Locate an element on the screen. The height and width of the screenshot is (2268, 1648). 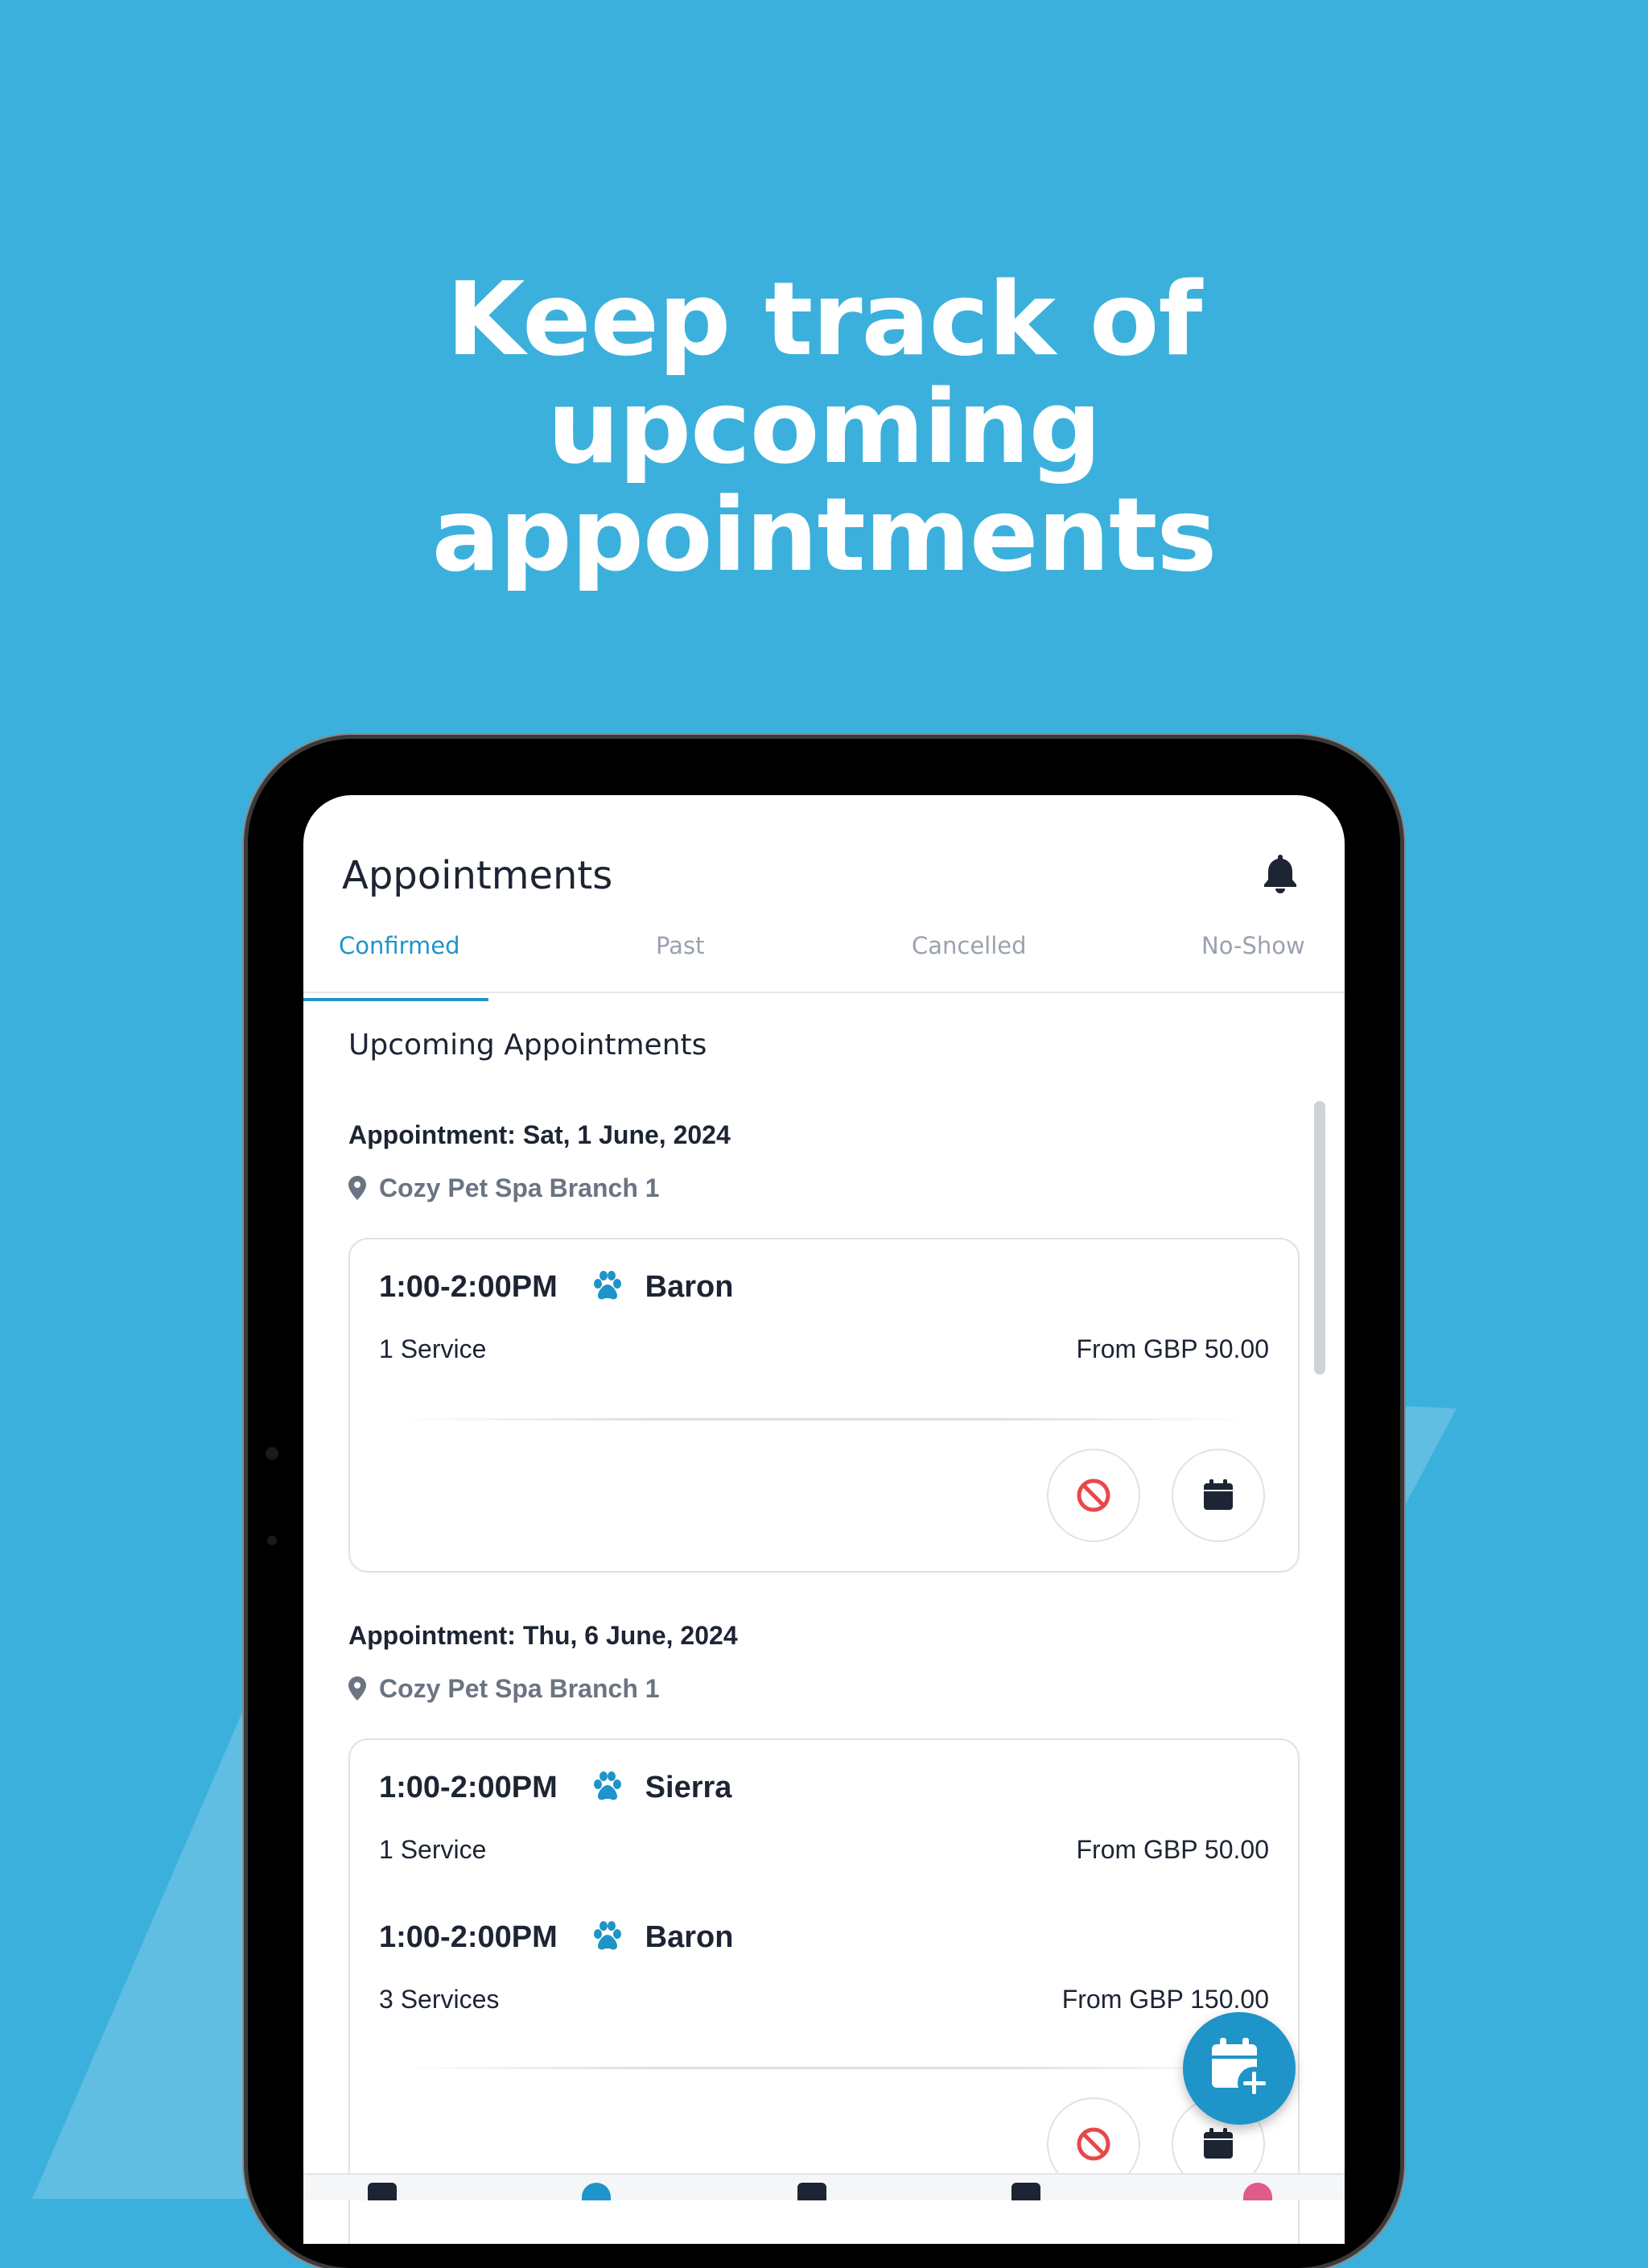
tab-confirmed: Confirmed is located at coordinates (399, 945).